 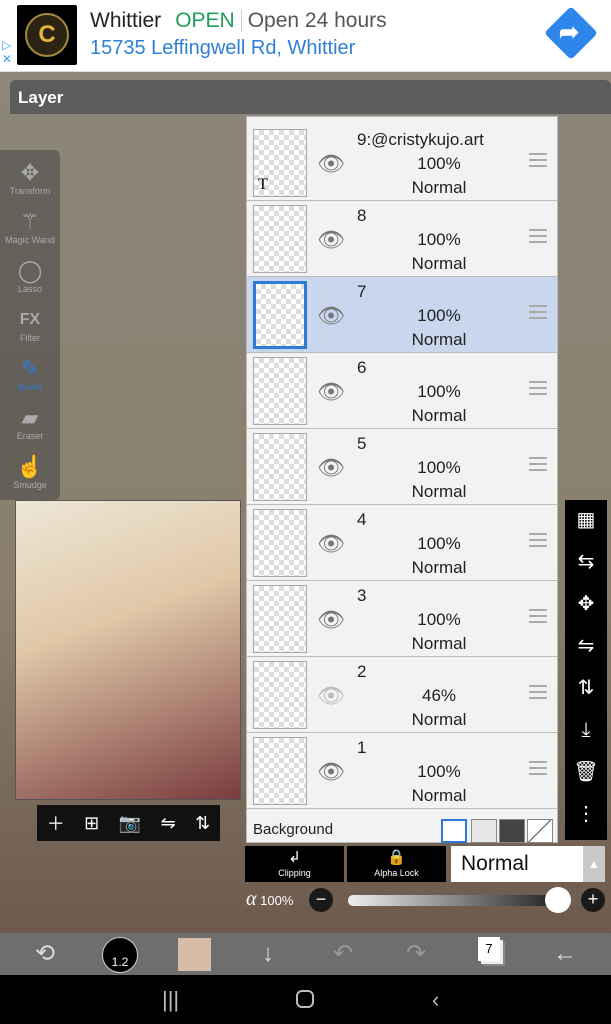 I want to click on move-icon: ✥, so click(x=586, y=604).